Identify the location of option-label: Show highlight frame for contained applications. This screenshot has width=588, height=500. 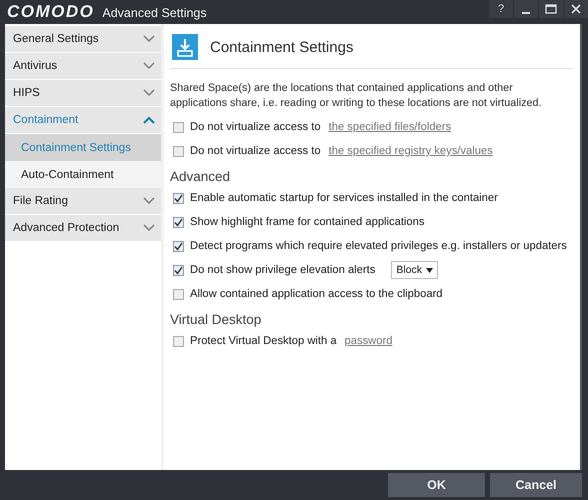
(307, 222).